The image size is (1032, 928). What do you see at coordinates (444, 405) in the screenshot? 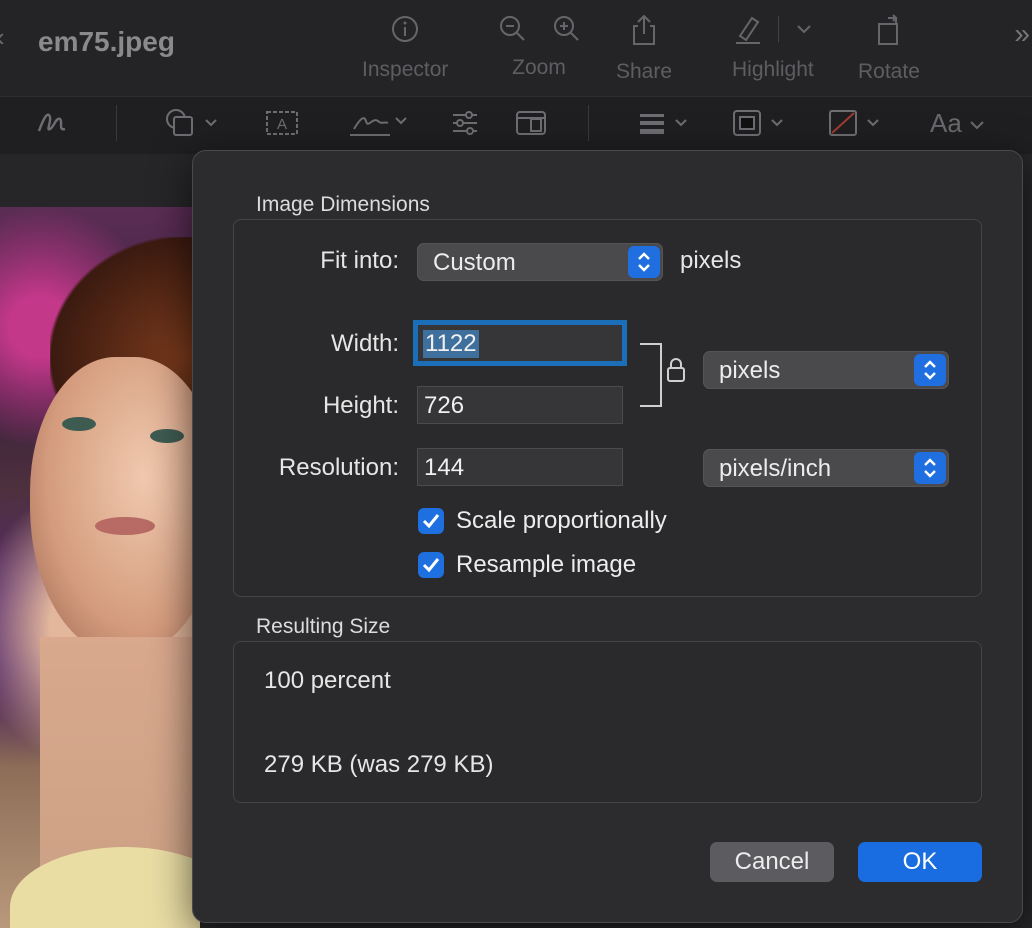
I see `height-value: 726` at bounding box center [444, 405].